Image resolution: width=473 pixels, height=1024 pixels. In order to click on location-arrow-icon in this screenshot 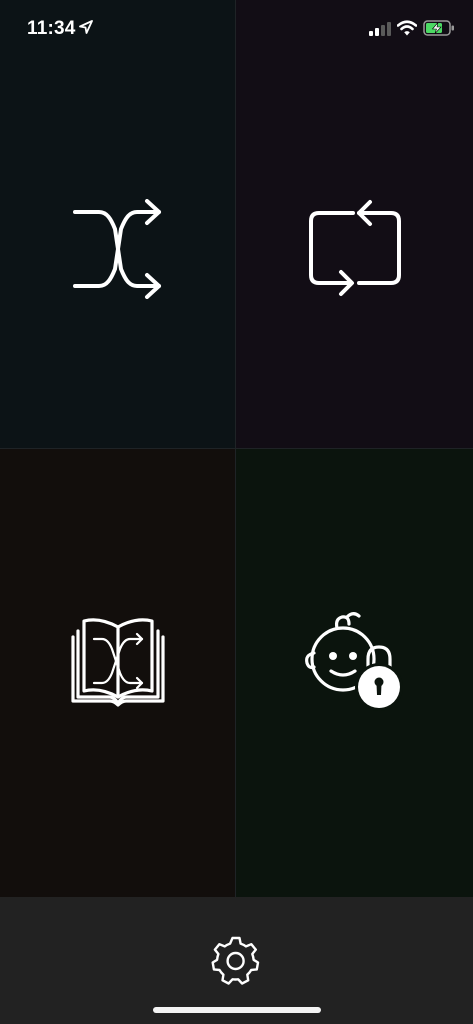, I will do `click(86, 27)`.